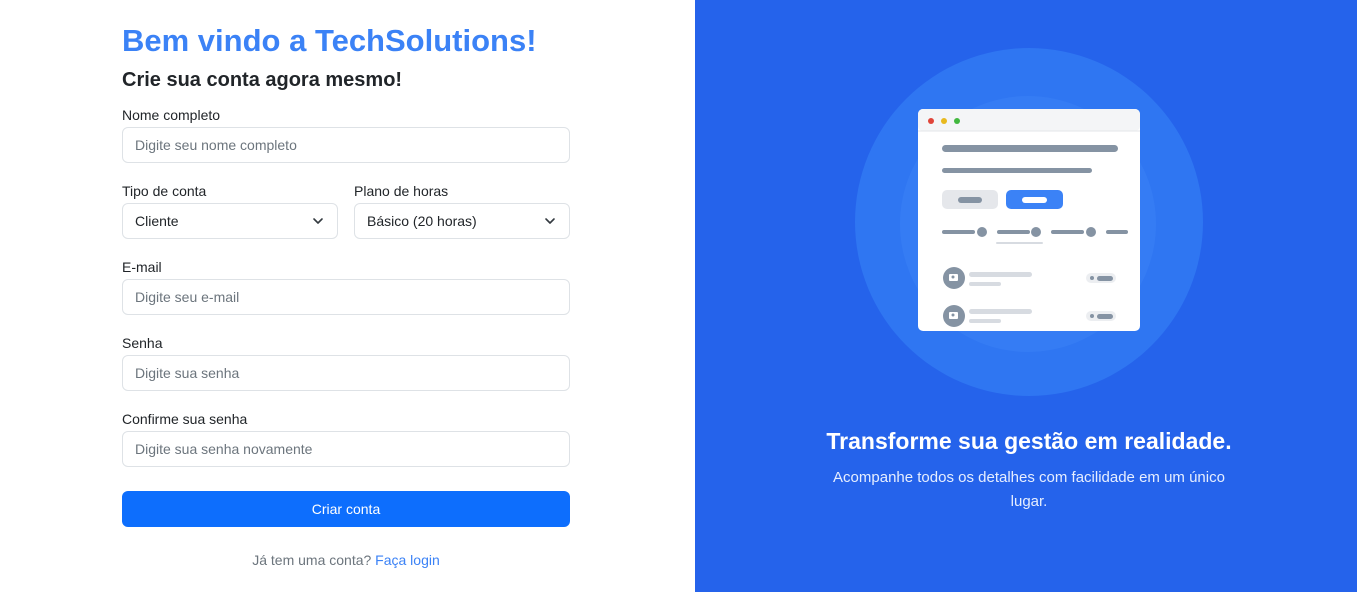  What do you see at coordinates (262, 80) in the screenshot?
I see `form-subtitle: Crie sua conta agora mesmo!` at bounding box center [262, 80].